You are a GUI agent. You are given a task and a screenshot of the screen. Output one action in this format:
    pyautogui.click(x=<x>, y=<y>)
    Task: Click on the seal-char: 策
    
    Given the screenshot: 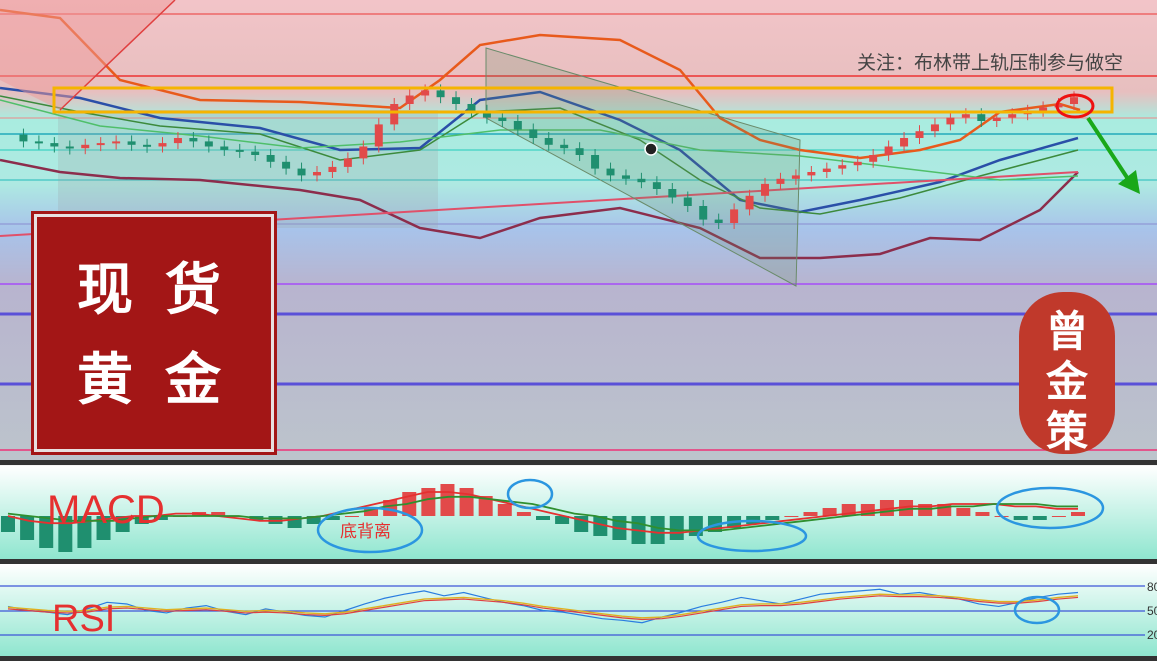 What is the action you would take?
    pyautogui.click(x=1066, y=431)
    